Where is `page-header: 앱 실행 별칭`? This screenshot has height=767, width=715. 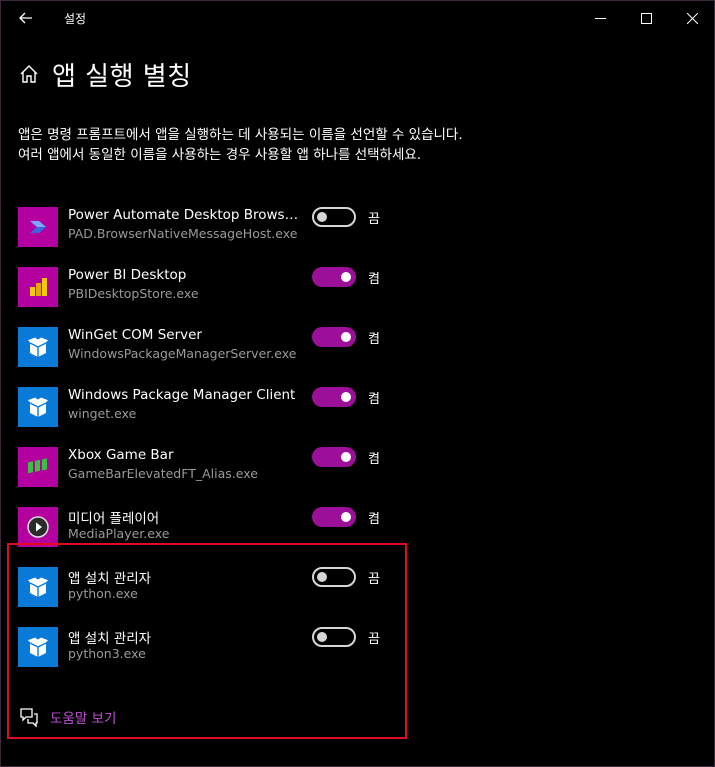 page-header: 앱 실행 별칭 is located at coordinates (105, 74).